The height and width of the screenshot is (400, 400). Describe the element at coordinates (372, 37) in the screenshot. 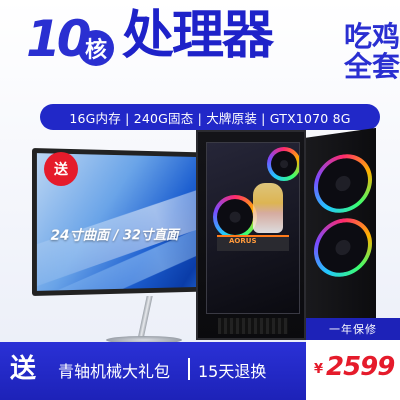

I see `headline-side-line1: 吃鸡` at that location.